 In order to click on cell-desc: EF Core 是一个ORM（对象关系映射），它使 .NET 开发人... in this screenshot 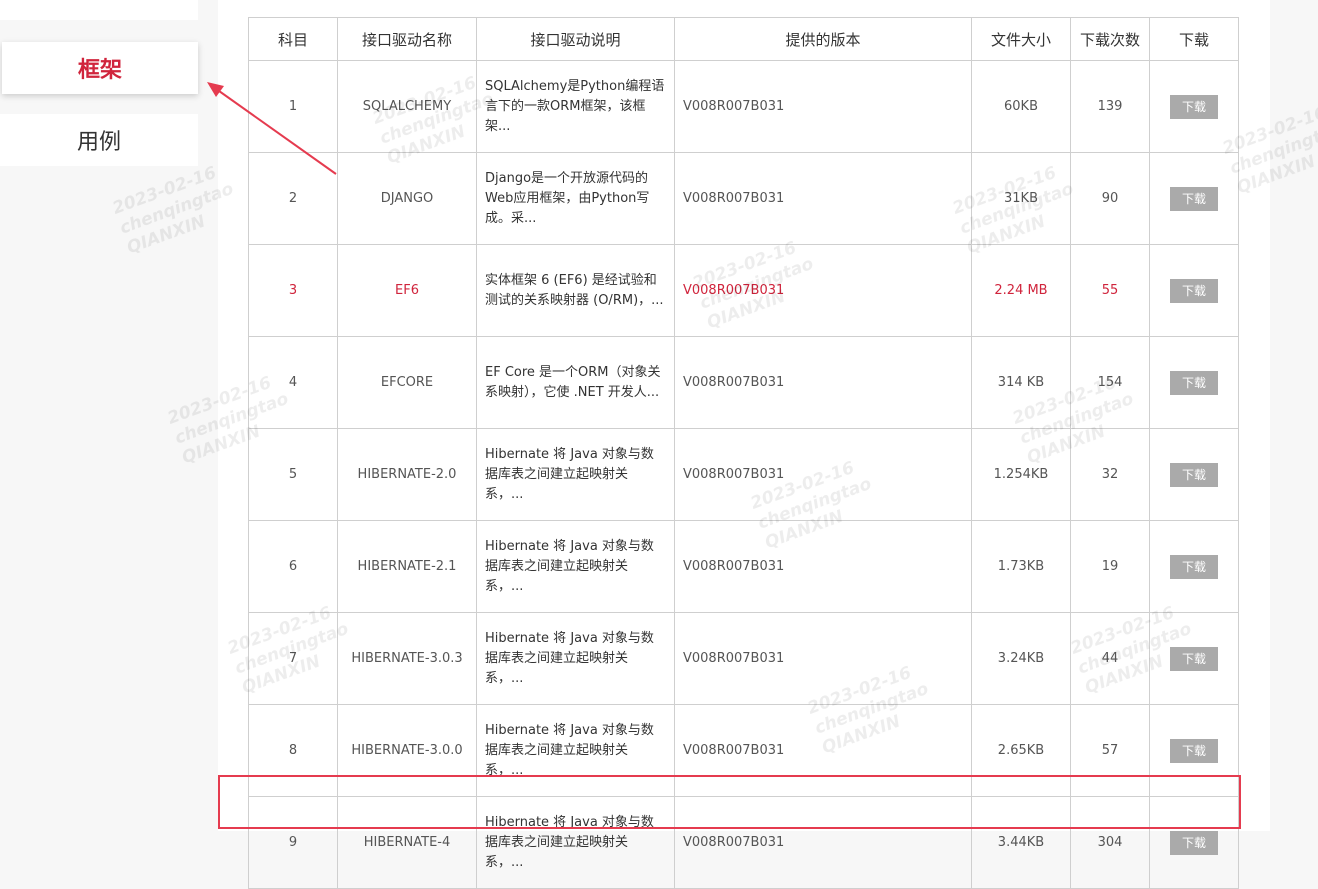, I will do `click(575, 382)`.